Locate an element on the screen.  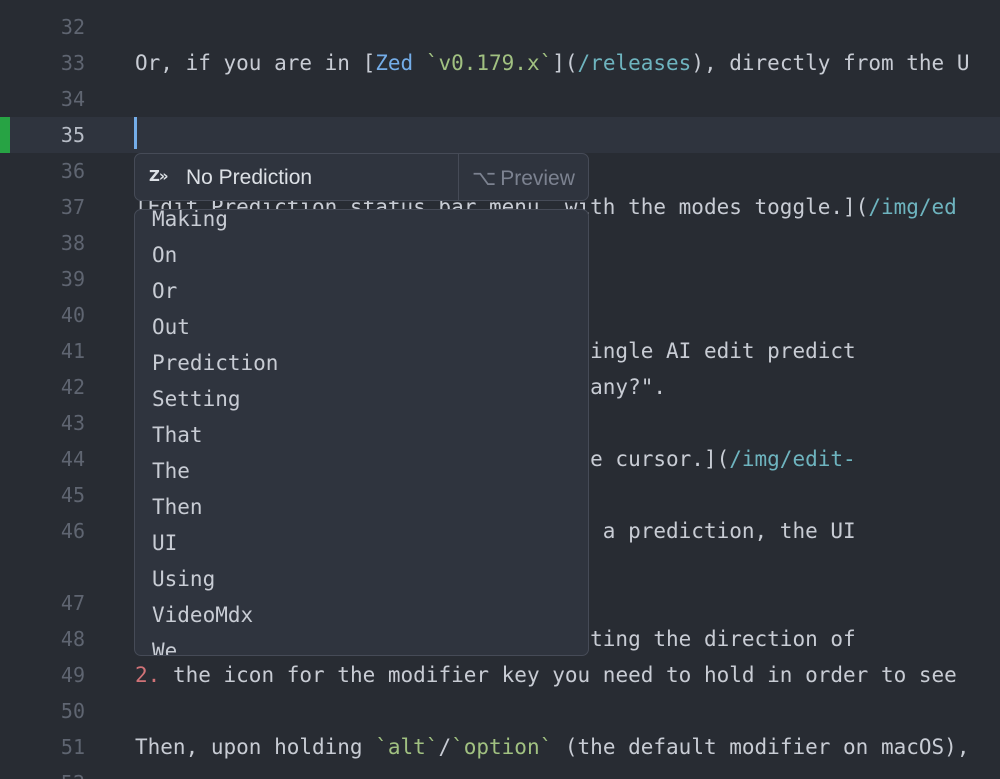
completion-item: Making is located at coordinates (190, 220).